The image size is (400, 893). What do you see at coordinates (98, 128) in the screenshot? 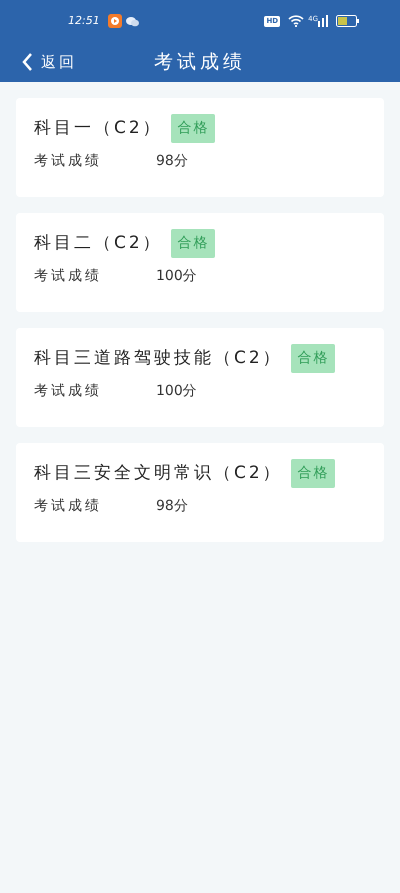
I see `subject-title: 科目一（C2）` at bounding box center [98, 128].